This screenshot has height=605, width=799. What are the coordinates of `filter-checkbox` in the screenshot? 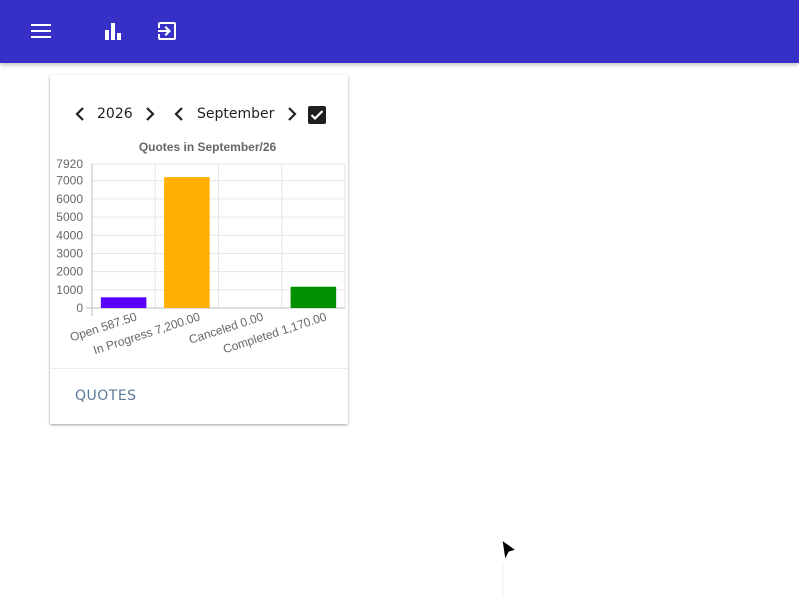 It's located at (317, 115).